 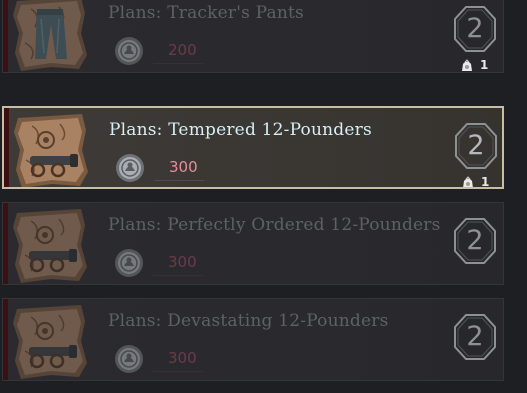 I want to click on item-title: Plans: Perfectly Ordered 12-Pounders, so click(x=274, y=225).